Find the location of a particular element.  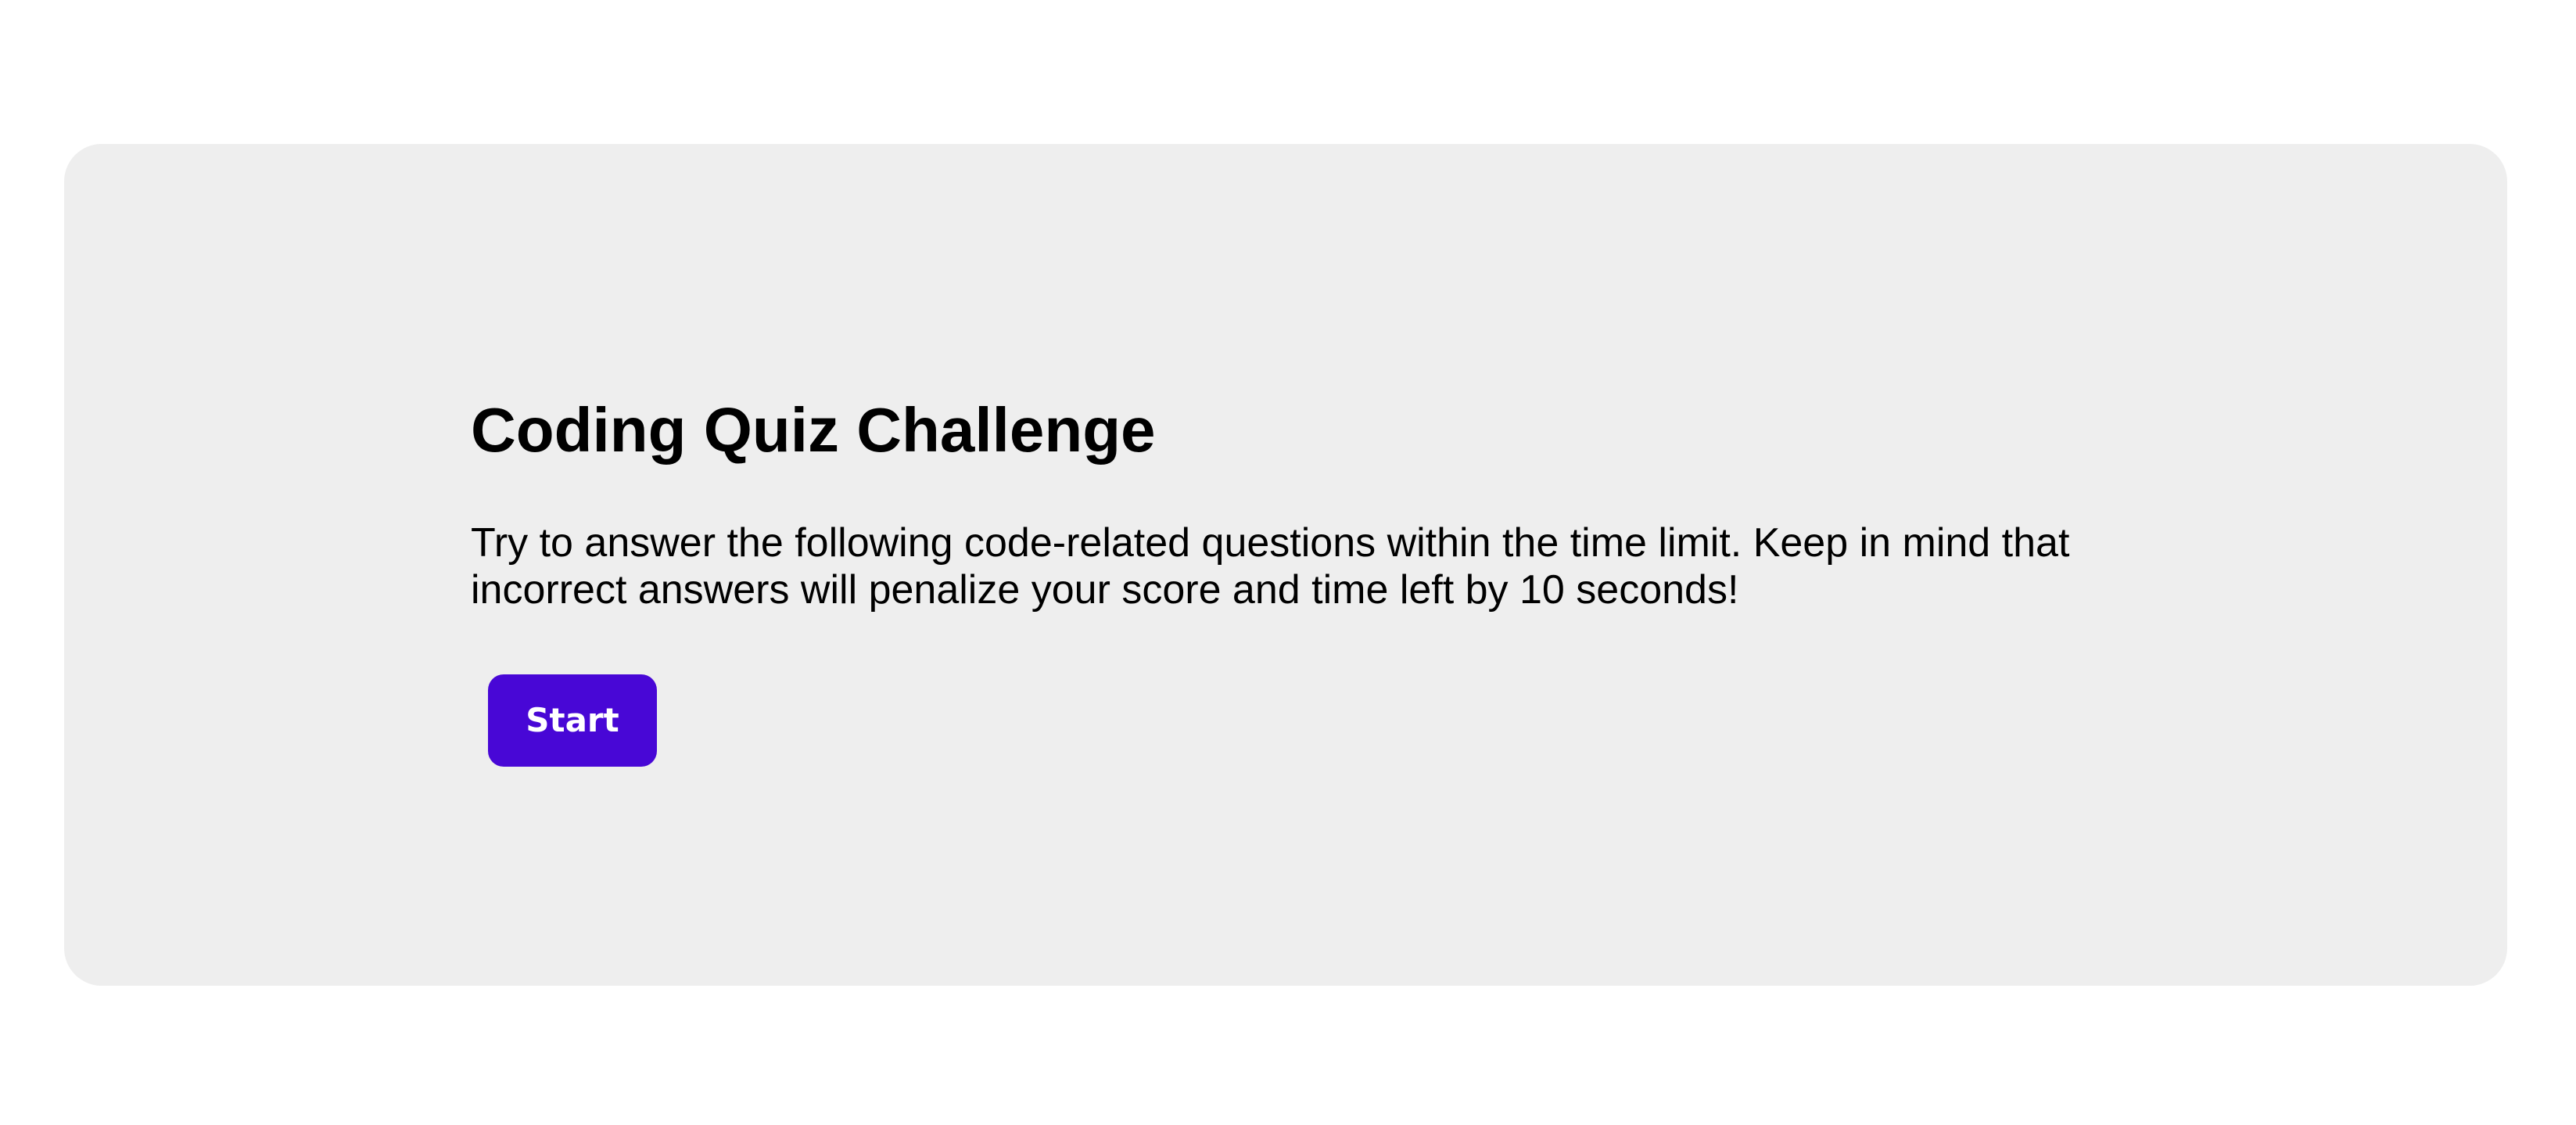

page-title: Coding Quiz Challenge is located at coordinates (813, 430).